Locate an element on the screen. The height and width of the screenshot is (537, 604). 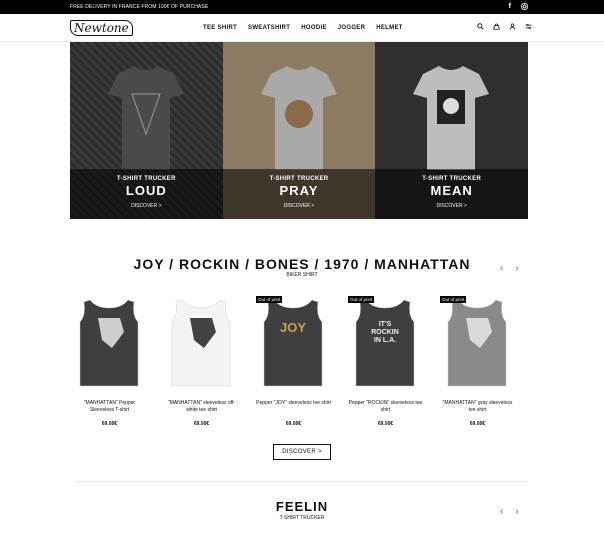
product-name: "MANHATTAN" gray sleeveless tee shirt is located at coordinates (477, 410).